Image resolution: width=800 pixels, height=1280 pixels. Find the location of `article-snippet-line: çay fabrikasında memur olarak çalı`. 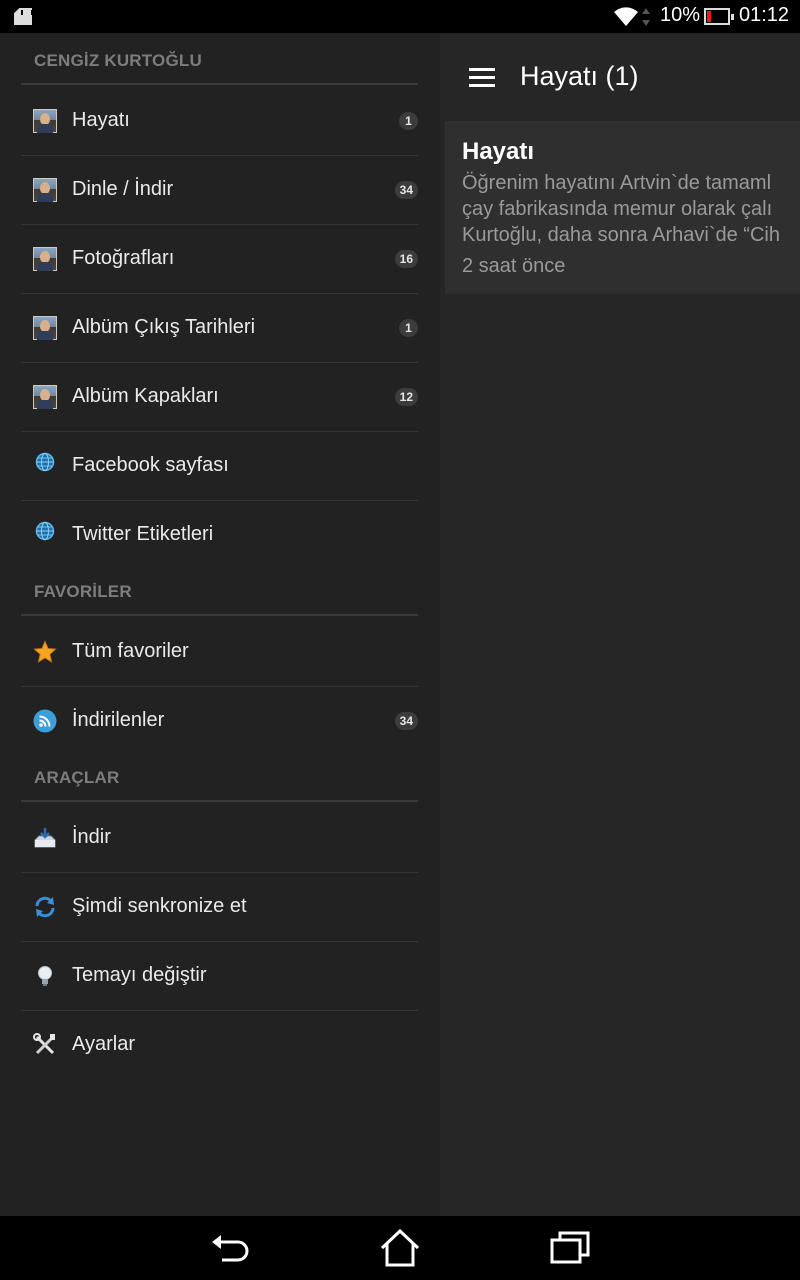

article-snippet-line: çay fabrikasında memur olarak çalı is located at coordinates (617, 209).